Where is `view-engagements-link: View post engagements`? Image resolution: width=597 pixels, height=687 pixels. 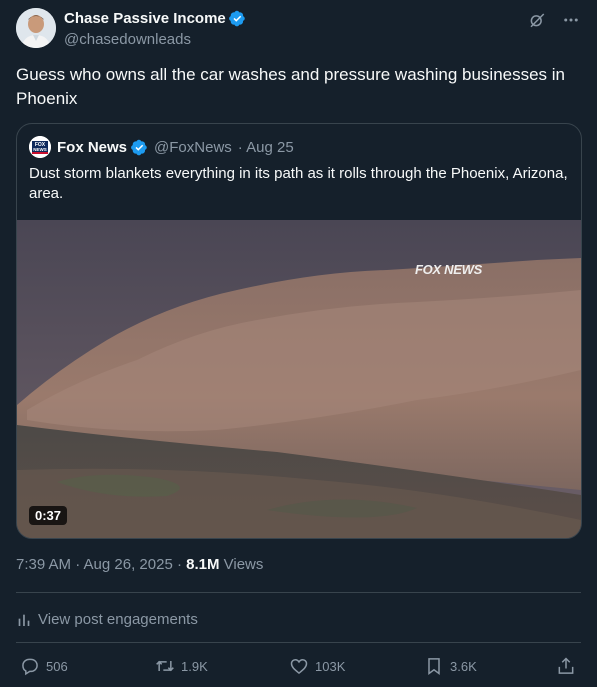
view-engagements-link: View post engagements is located at coordinates (107, 619).